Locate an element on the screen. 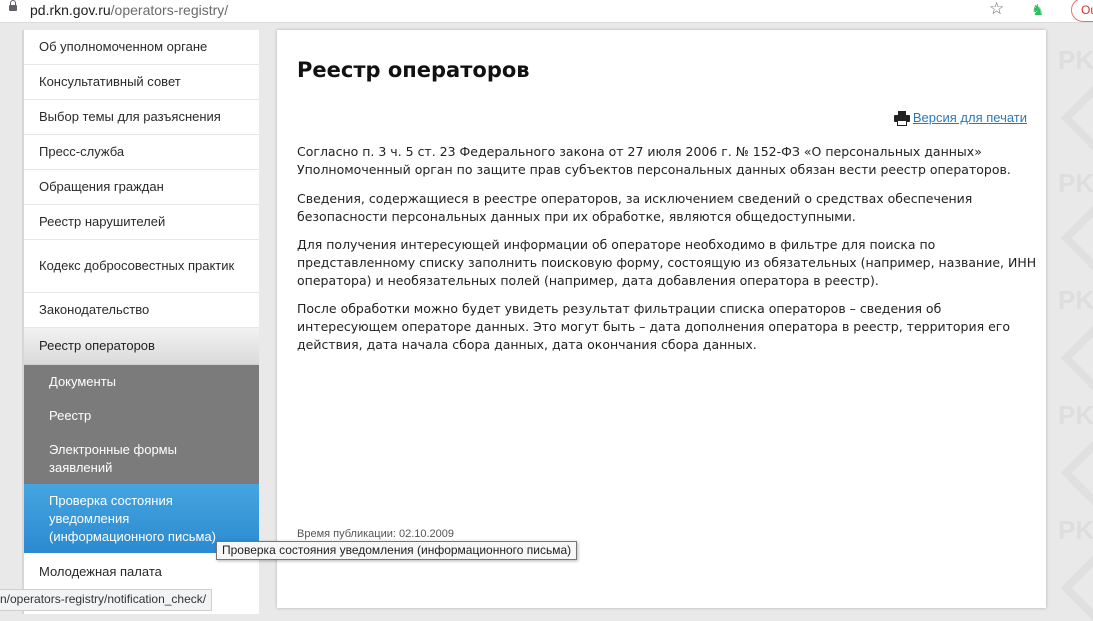  bookmark-star-icon: ☆ is located at coordinates (996, 9).